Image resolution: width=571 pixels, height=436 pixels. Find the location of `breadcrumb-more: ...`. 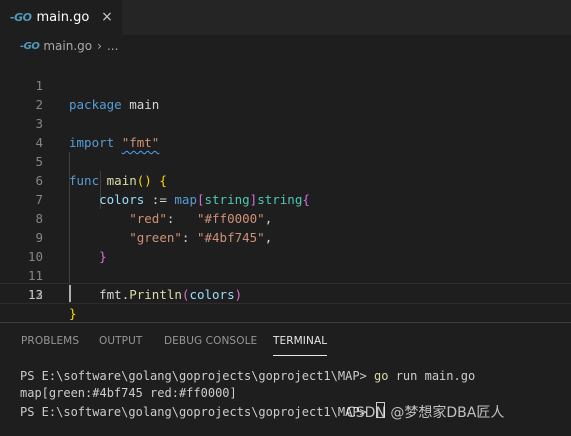

breadcrumb-more: ... is located at coordinates (112, 46).